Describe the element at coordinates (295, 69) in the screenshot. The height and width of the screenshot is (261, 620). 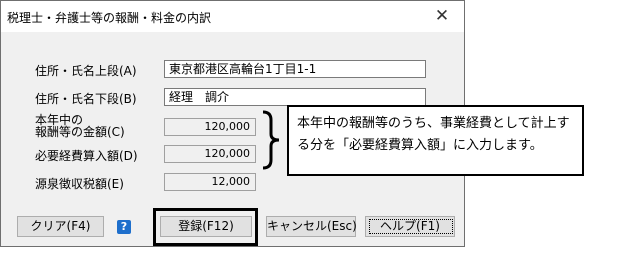
I see `address-upper-input: 東京都港区高輪台1丁目1-1` at that location.